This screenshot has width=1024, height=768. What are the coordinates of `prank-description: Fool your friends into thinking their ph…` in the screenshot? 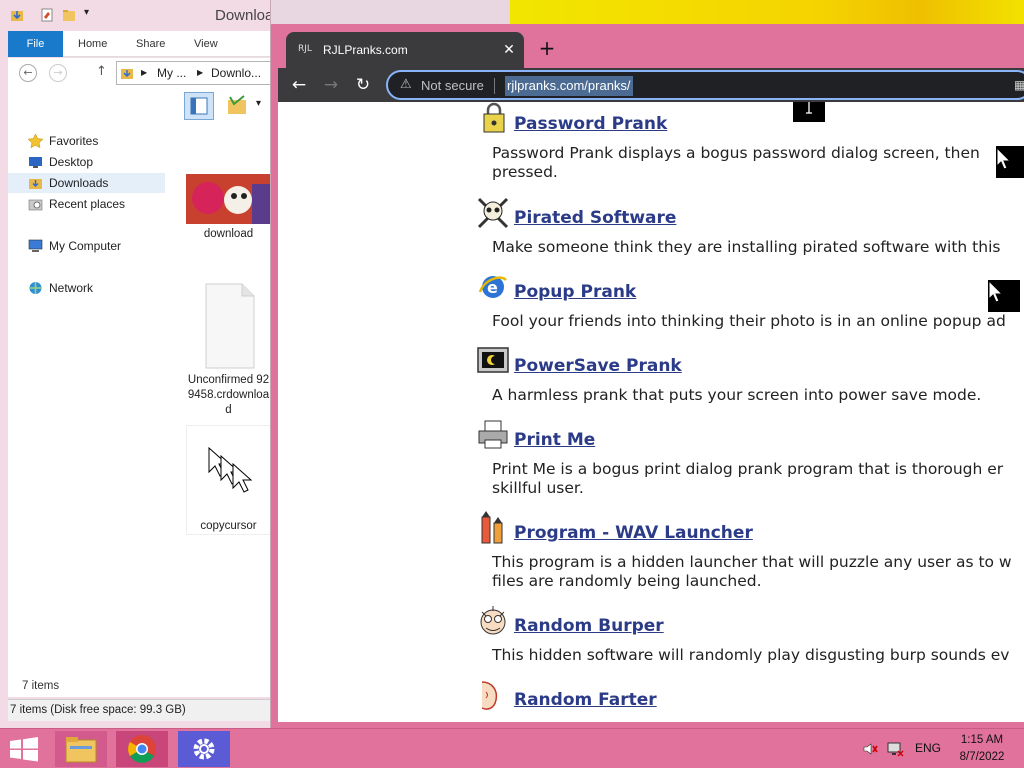 It's located at (749, 321).